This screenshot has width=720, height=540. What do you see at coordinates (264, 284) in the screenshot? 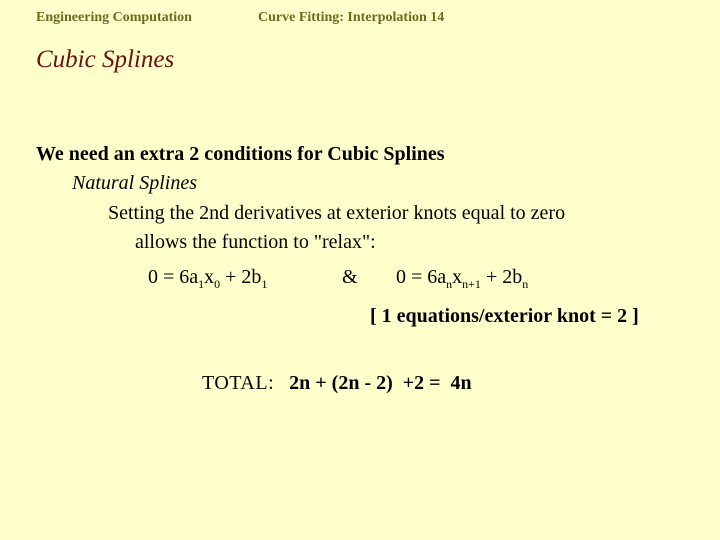
I see `equation-left-sub-b: 1` at bounding box center [264, 284].